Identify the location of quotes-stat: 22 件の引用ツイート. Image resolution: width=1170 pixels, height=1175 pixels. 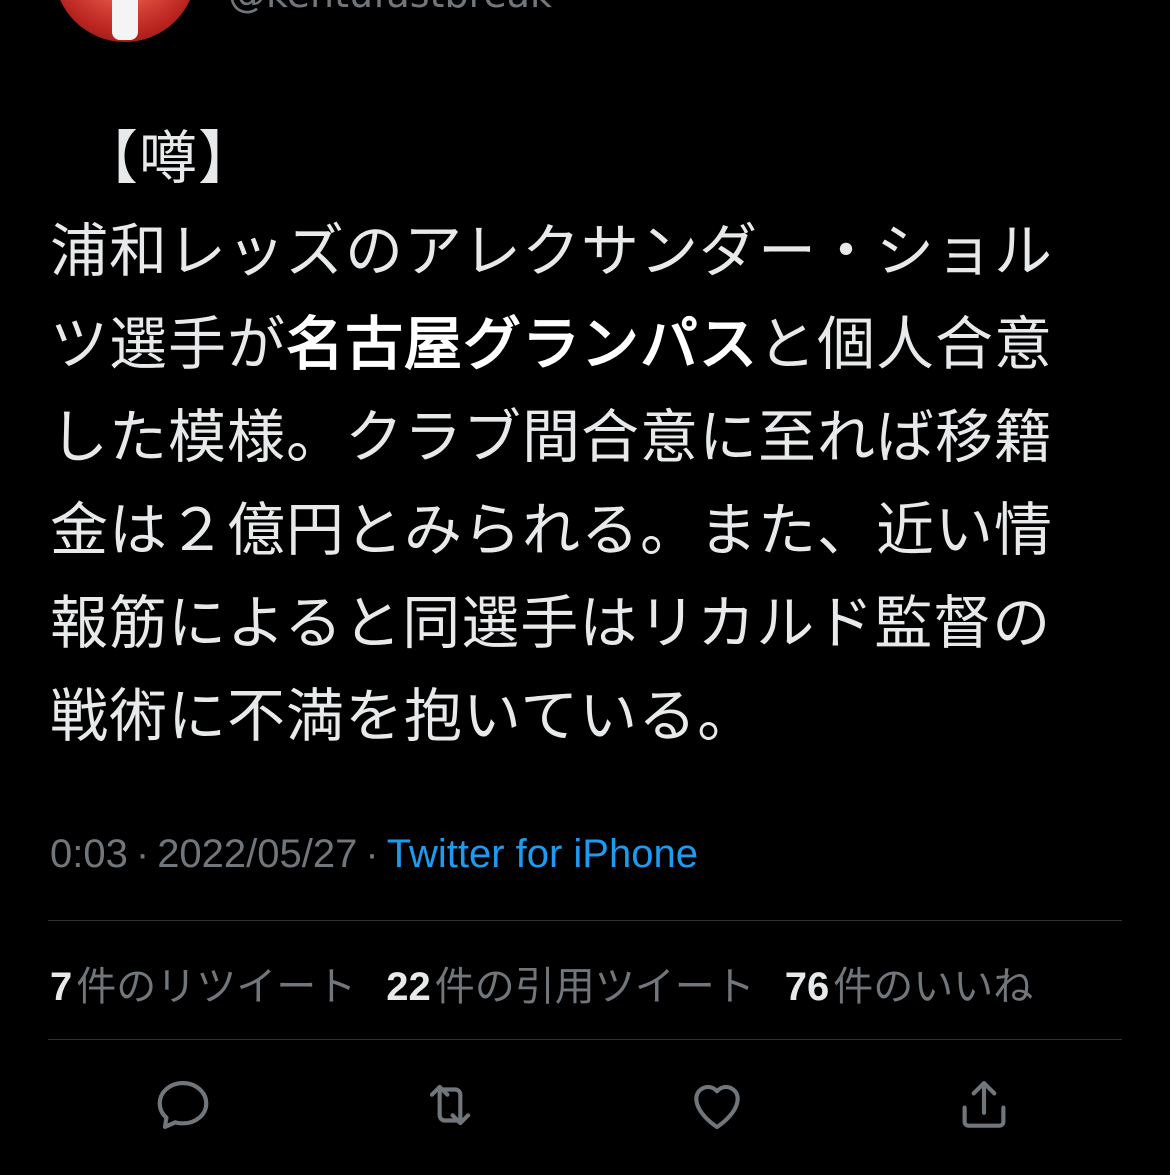
(570, 983).